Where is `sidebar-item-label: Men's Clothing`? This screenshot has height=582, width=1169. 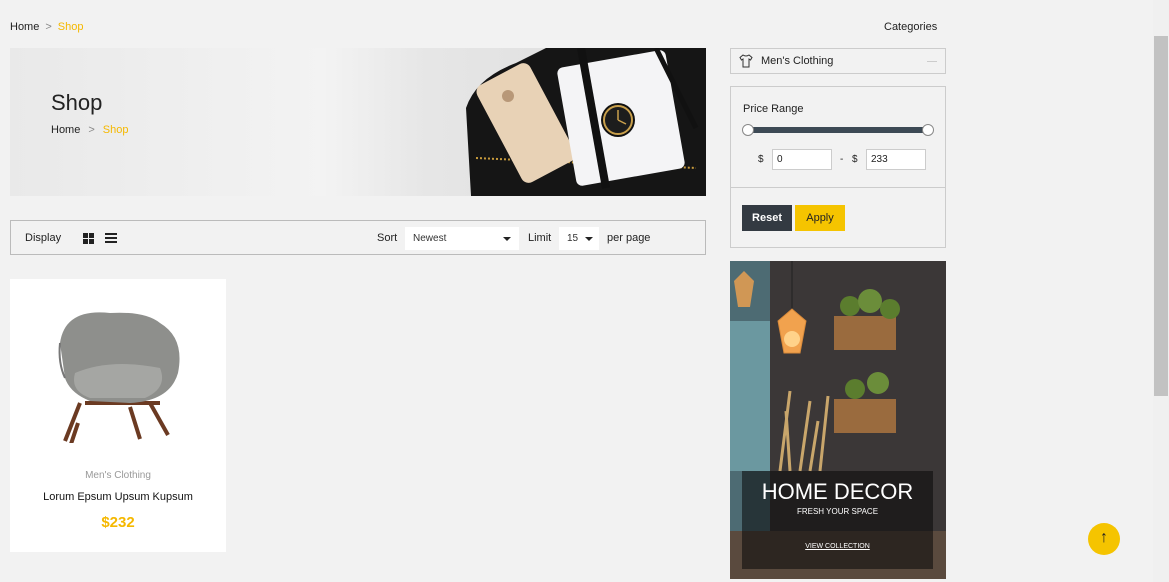
sidebar-item-label: Men's Clothing is located at coordinates (797, 61).